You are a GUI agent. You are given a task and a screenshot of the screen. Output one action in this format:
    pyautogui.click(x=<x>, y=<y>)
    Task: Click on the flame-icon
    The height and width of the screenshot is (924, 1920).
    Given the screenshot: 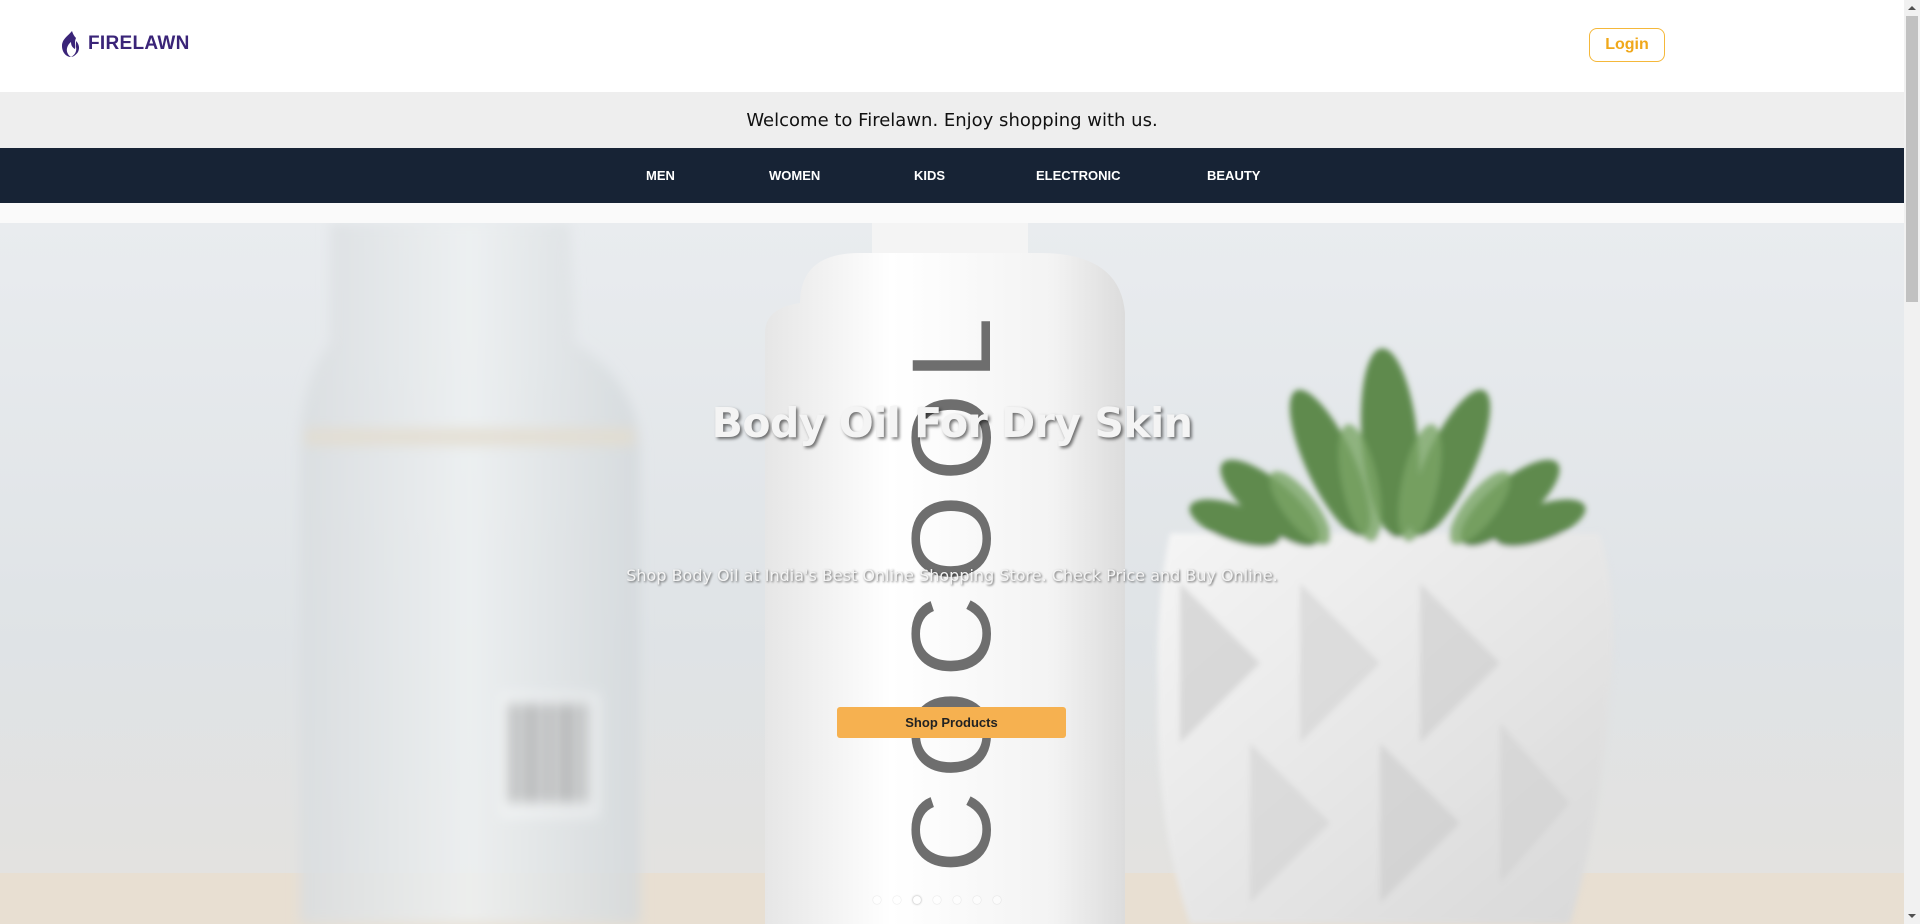 What is the action you would take?
    pyautogui.click(x=70, y=44)
    